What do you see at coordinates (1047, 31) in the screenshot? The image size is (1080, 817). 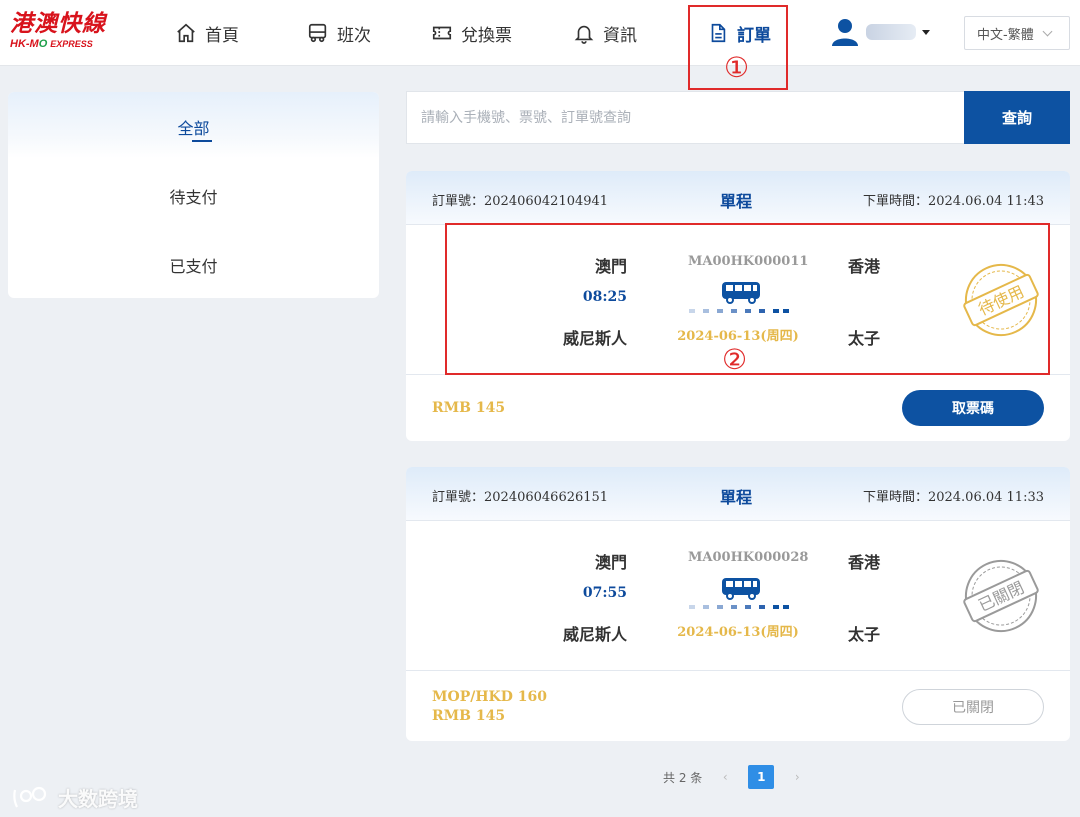 I see `chevron-down-icon` at bounding box center [1047, 31].